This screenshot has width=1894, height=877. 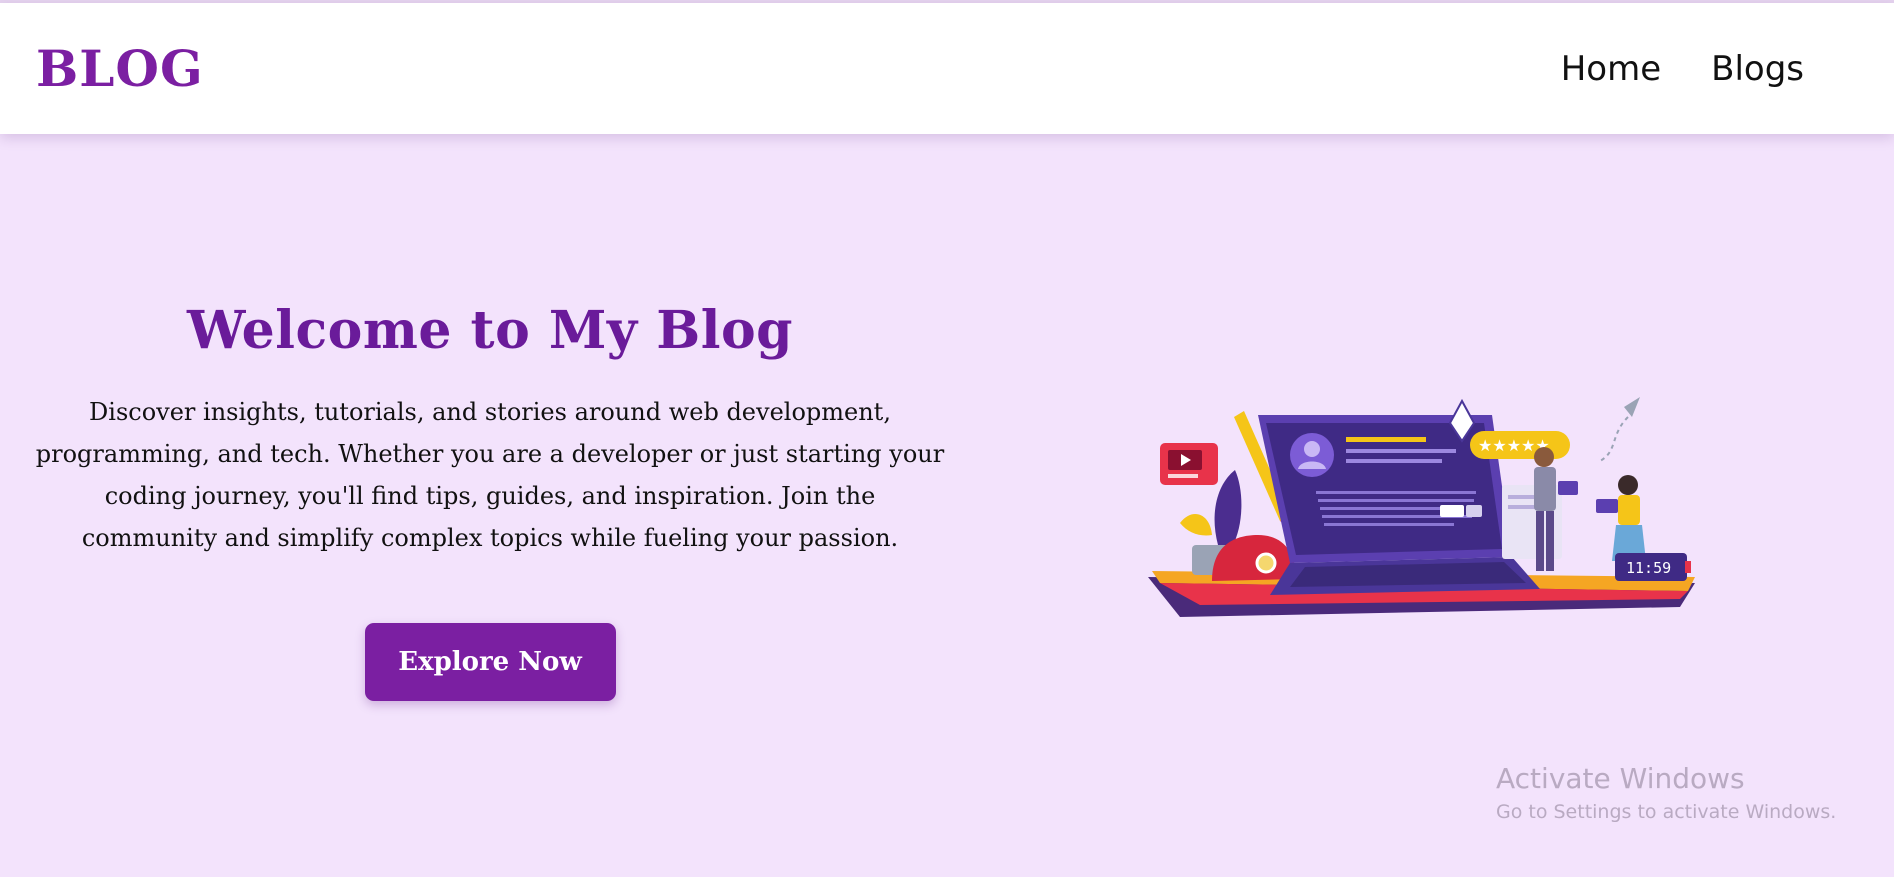 I want to click on nav-link-home: Home, so click(x=1611, y=69).